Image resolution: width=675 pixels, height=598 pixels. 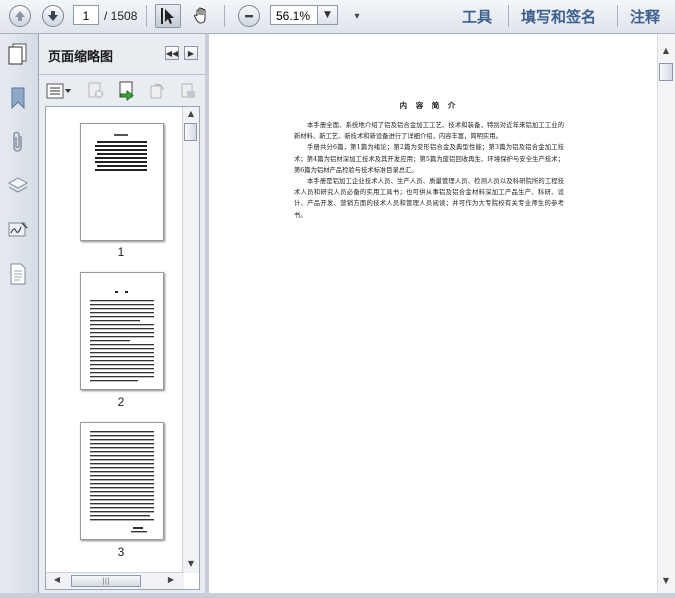 I want to click on attachments-rail-button, so click(x=18, y=142).